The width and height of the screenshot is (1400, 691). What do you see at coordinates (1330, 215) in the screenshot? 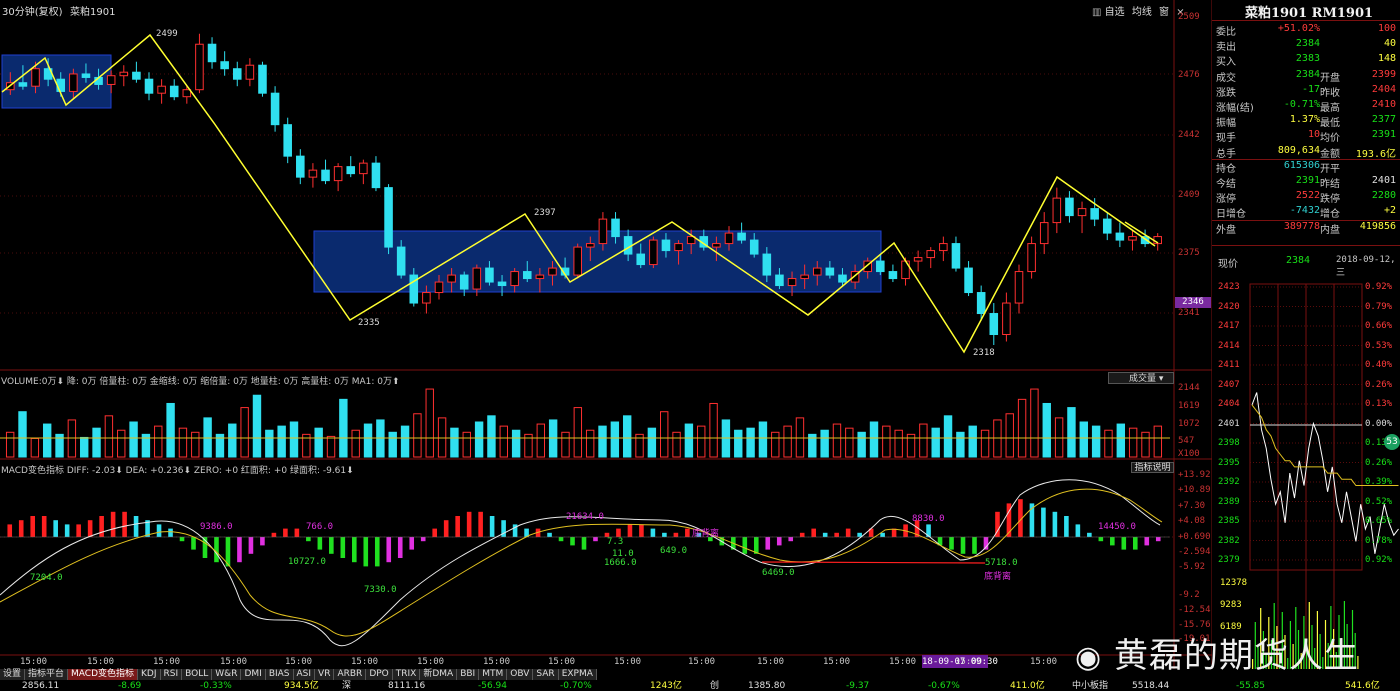
I see `quote-label-secondary: 增仓` at bounding box center [1330, 215].